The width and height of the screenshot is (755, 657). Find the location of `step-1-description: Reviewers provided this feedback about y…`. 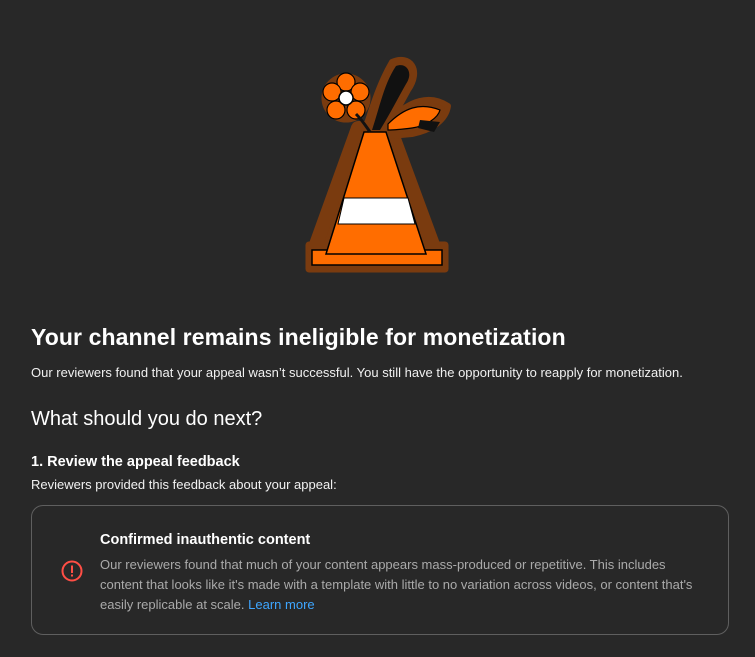

step-1-description: Reviewers provided this feedback about y… is located at coordinates (184, 484).